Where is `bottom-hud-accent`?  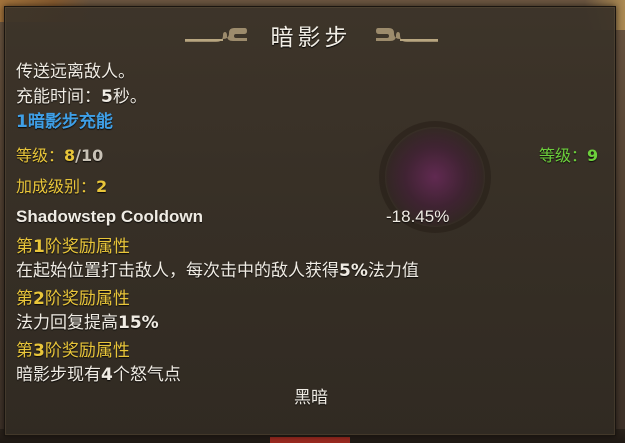
bottom-hud-accent is located at coordinates (310, 440).